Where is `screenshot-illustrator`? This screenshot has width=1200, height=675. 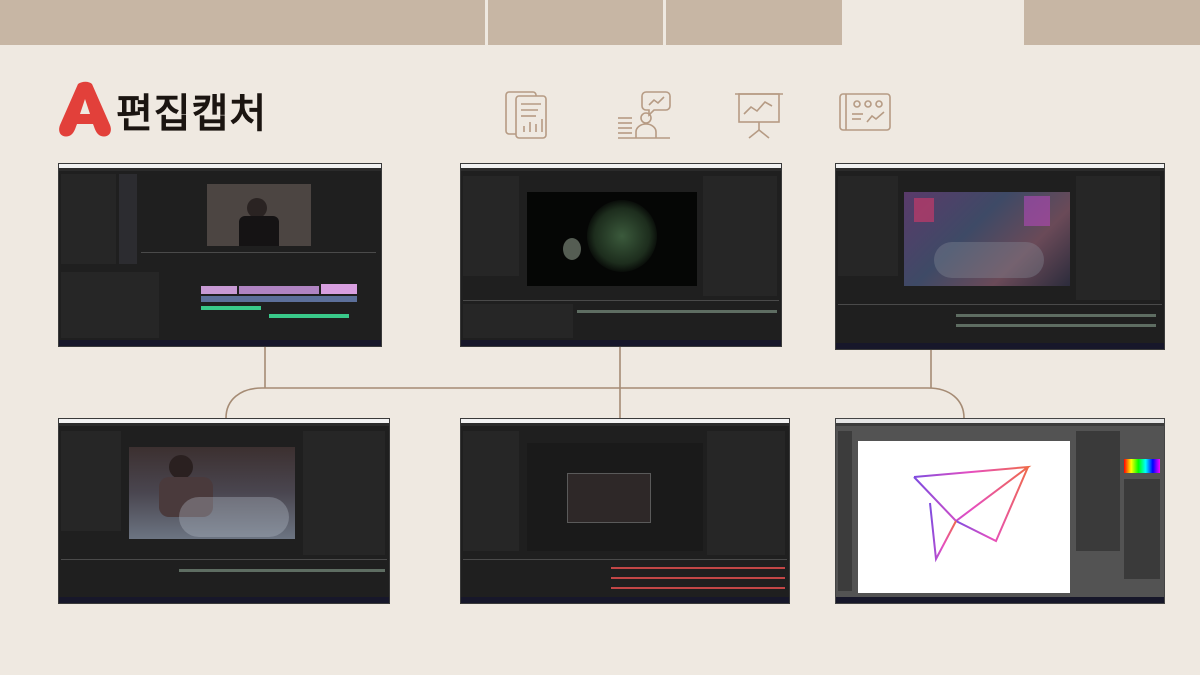 screenshot-illustrator is located at coordinates (1000, 511).